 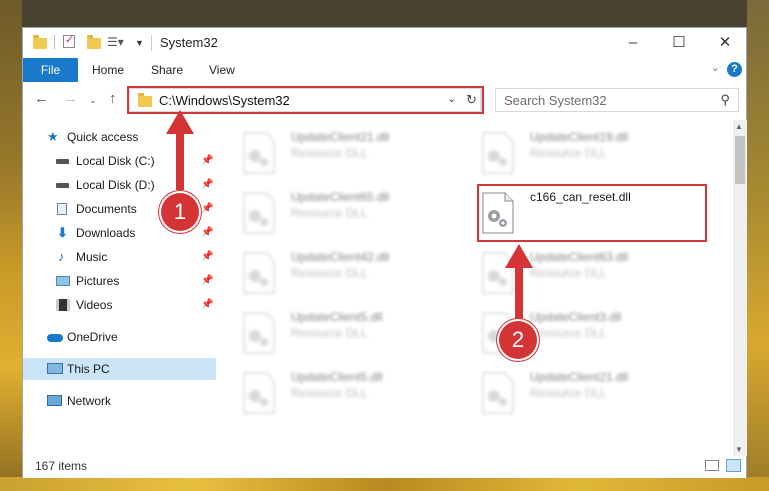 I want to click on pictures-icon, so click(x=63, y=281).